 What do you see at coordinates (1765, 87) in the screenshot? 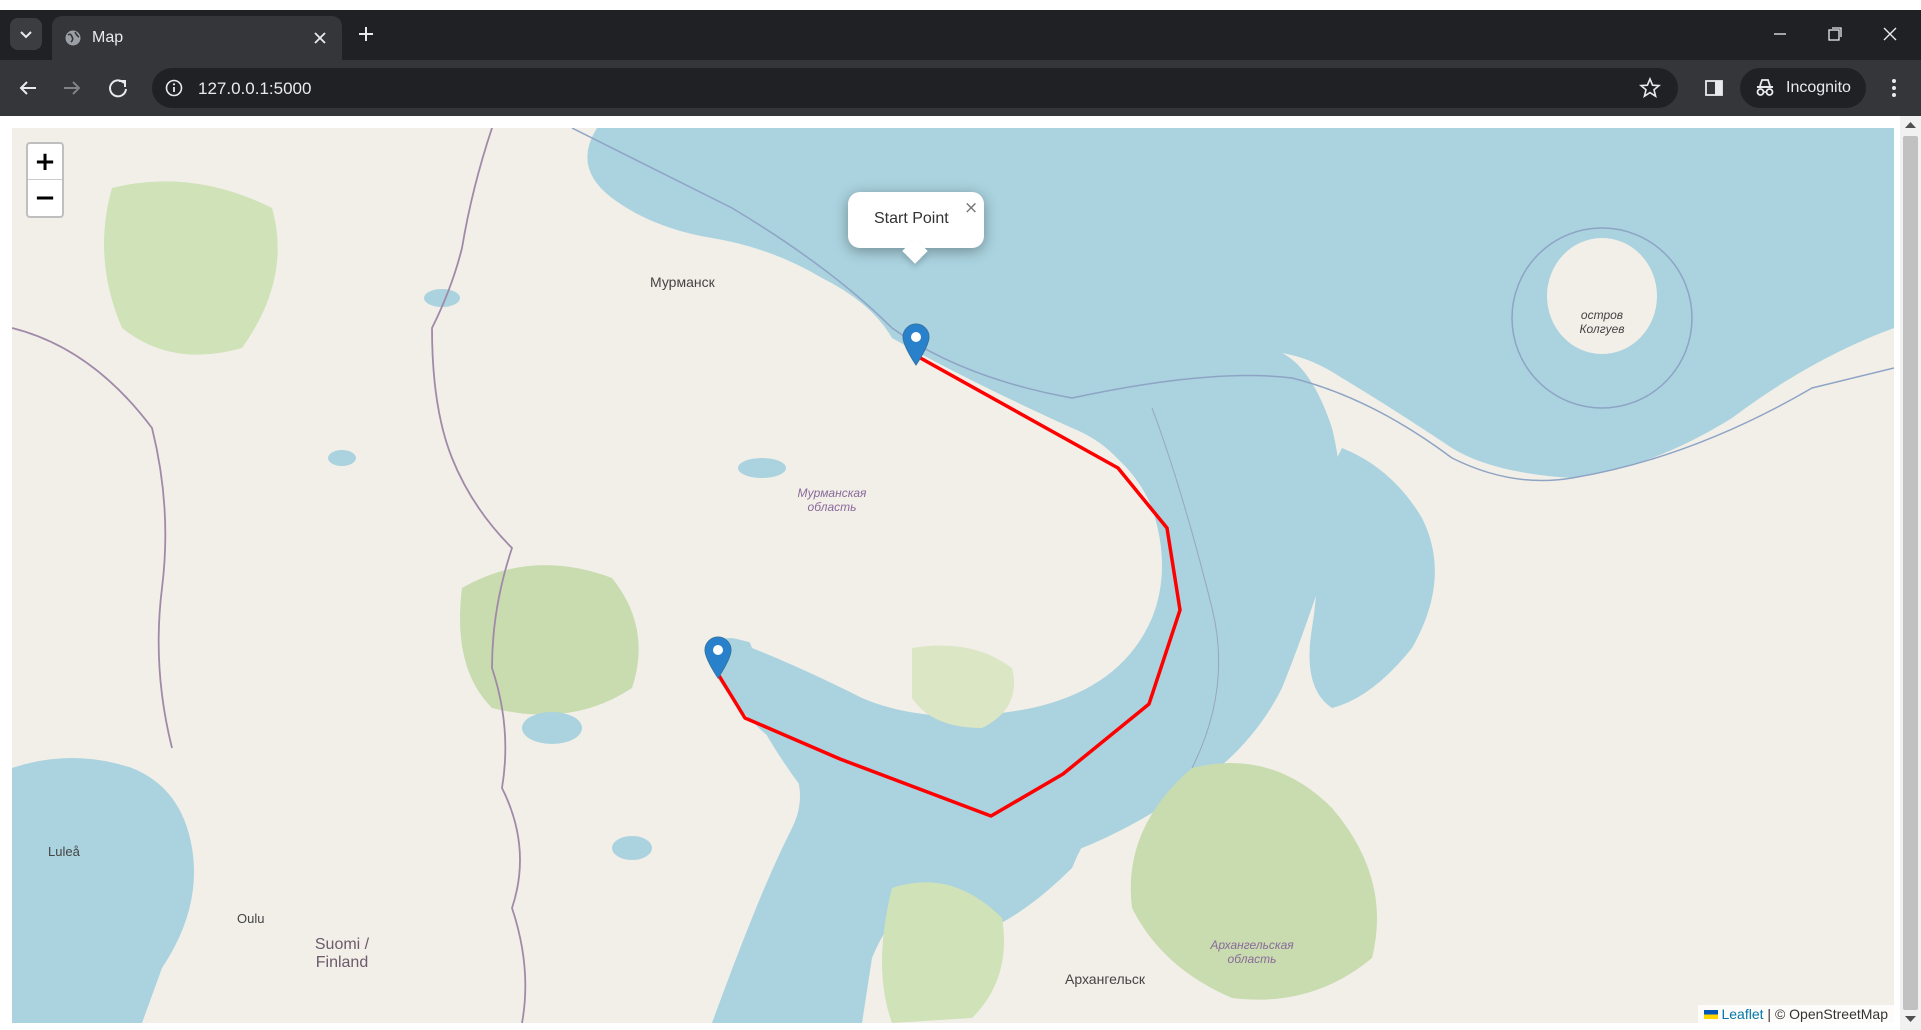
I see `incognito-icon` at bounding box center [1765, 87].